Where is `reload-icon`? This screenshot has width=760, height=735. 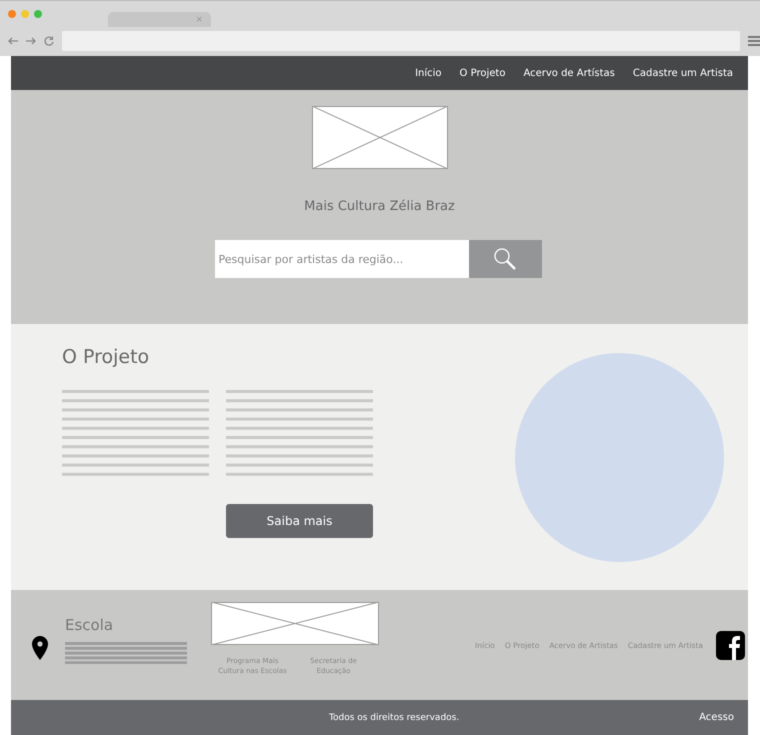
reload-icon is located at coordinates (49, 41).